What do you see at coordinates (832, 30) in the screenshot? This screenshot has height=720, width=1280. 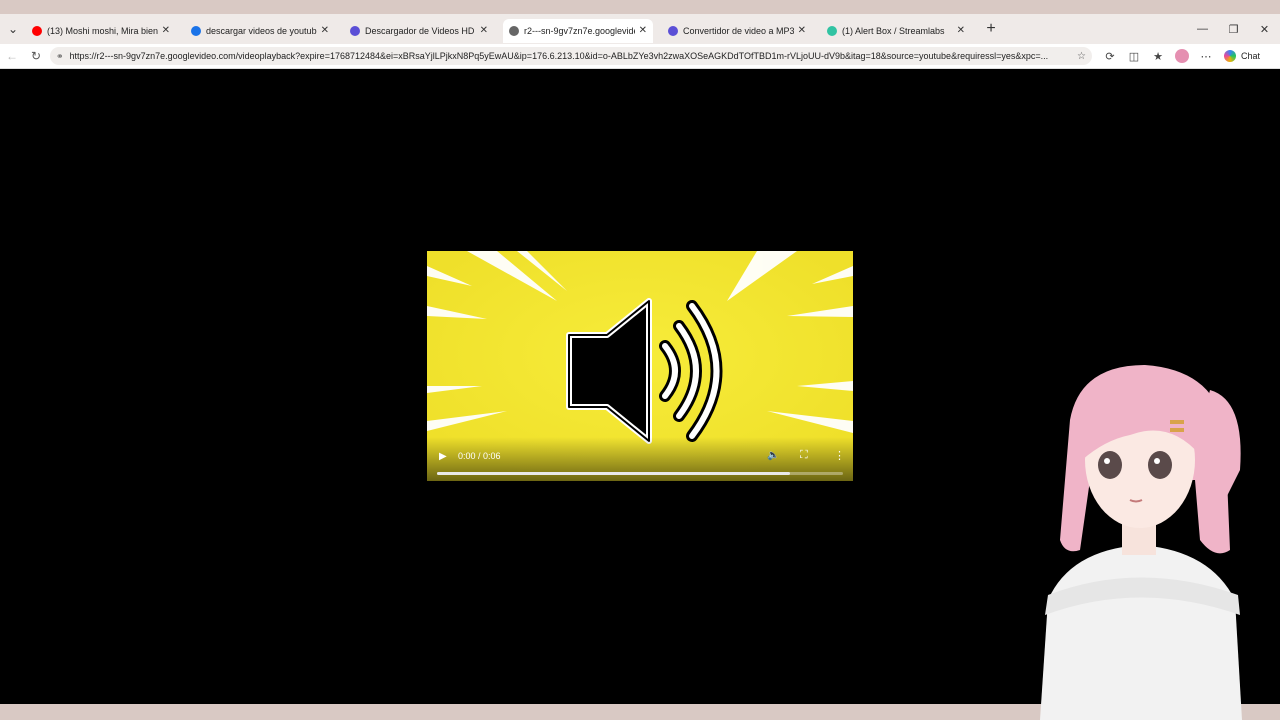 I see `streamlabs-icon` at bounding box center [832, 30].